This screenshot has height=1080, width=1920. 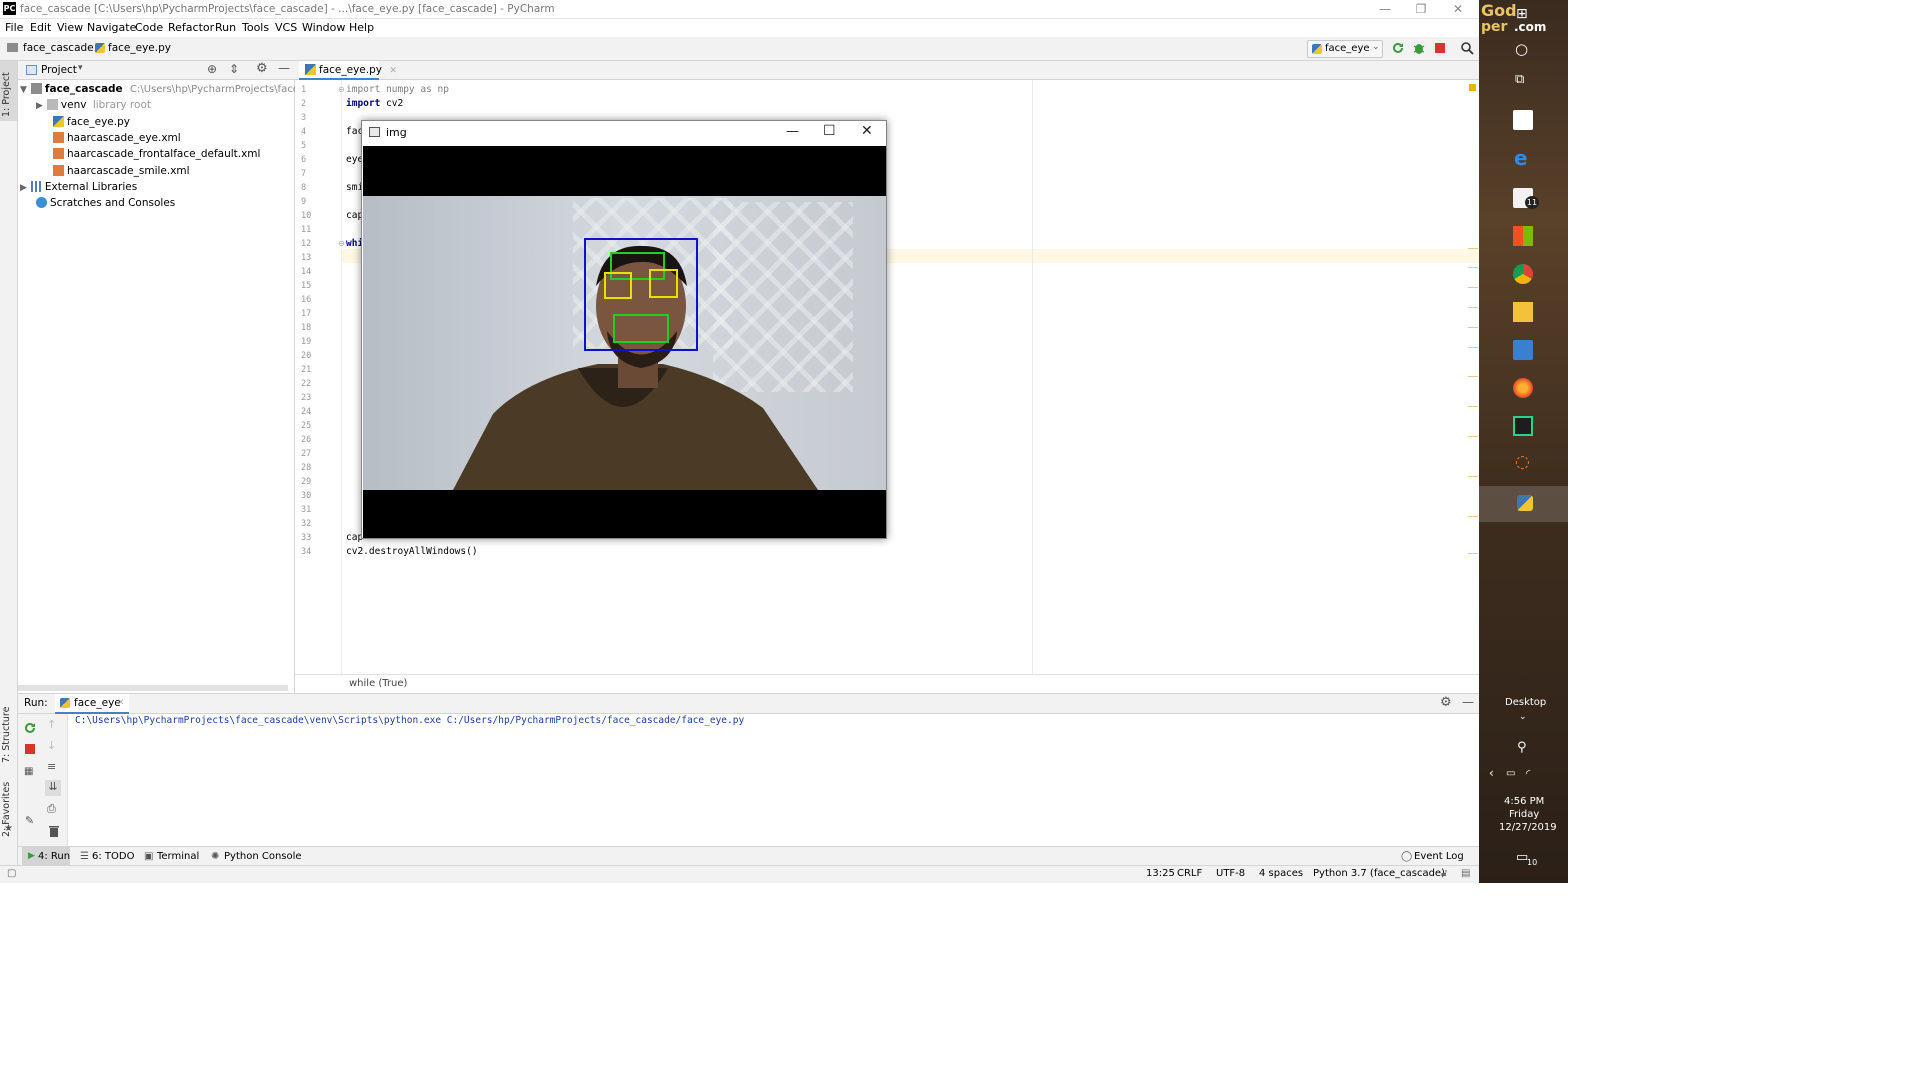 What do you see at coordinates (1521, 49) in the screenshot?
I see `cortana-icon: ○` at bounding box center [1521, 49].